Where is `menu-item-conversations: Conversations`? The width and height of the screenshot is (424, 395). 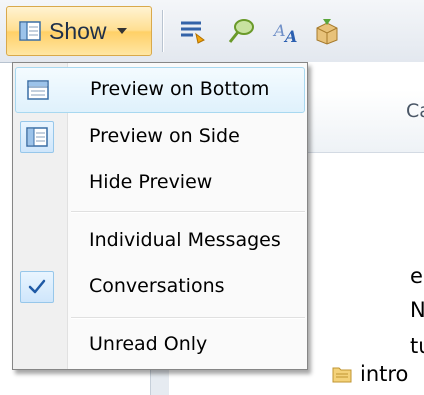
menu-item-conversations: Conversations is located at coordinates (160, 288).